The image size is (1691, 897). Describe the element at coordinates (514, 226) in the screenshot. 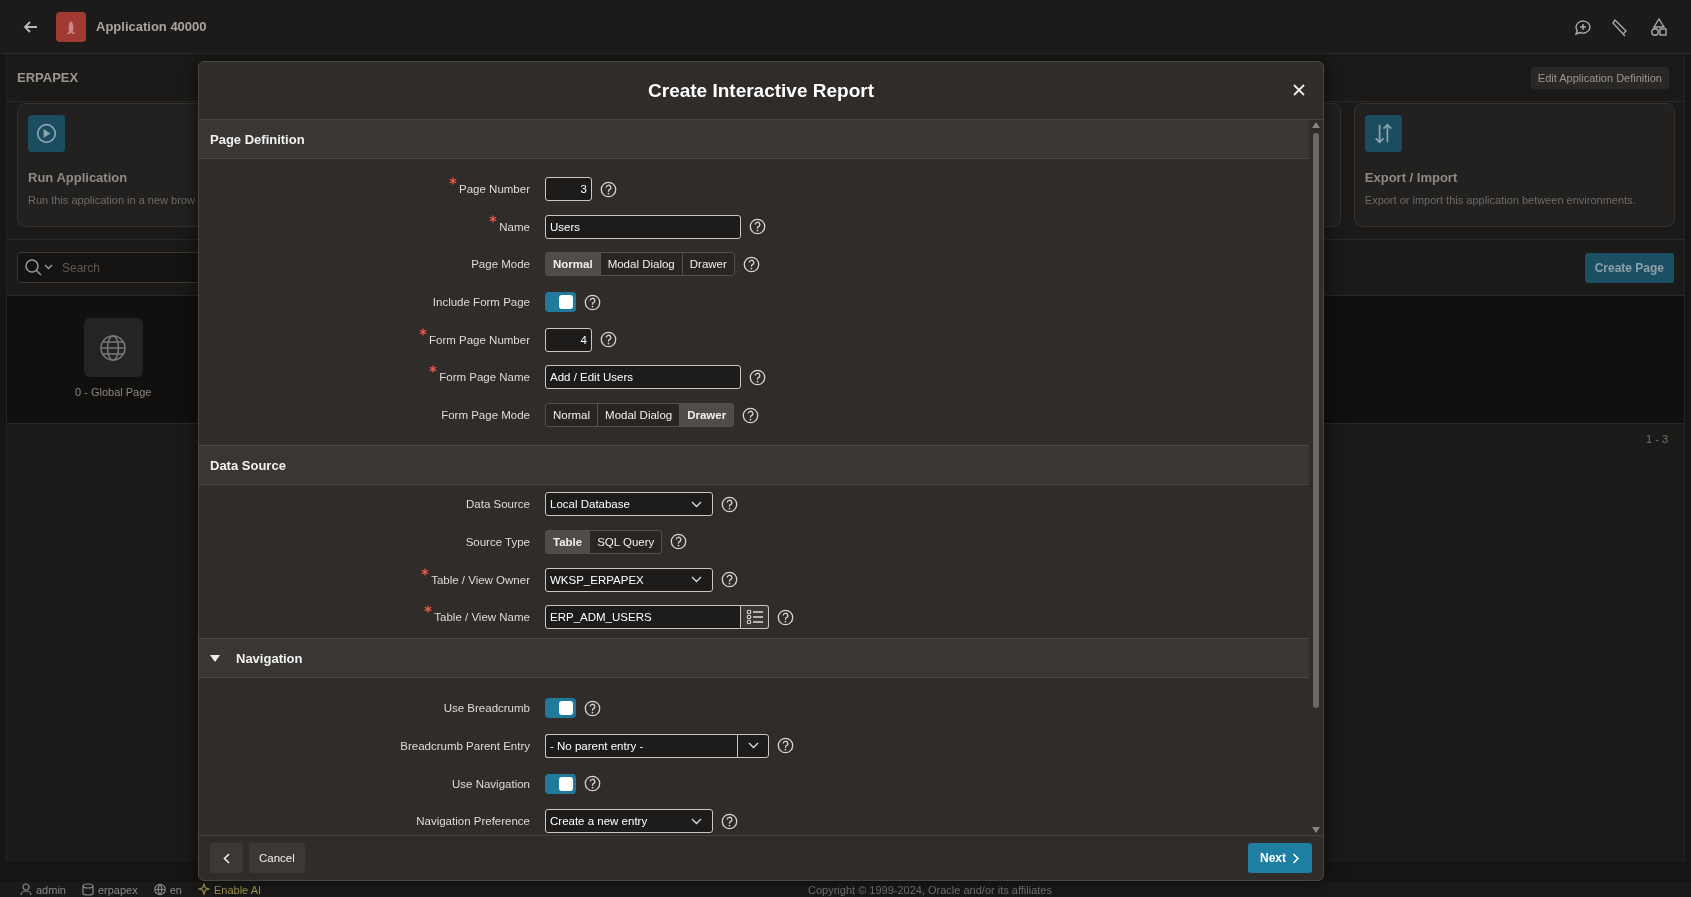

I see `field-label: Name` at that location.